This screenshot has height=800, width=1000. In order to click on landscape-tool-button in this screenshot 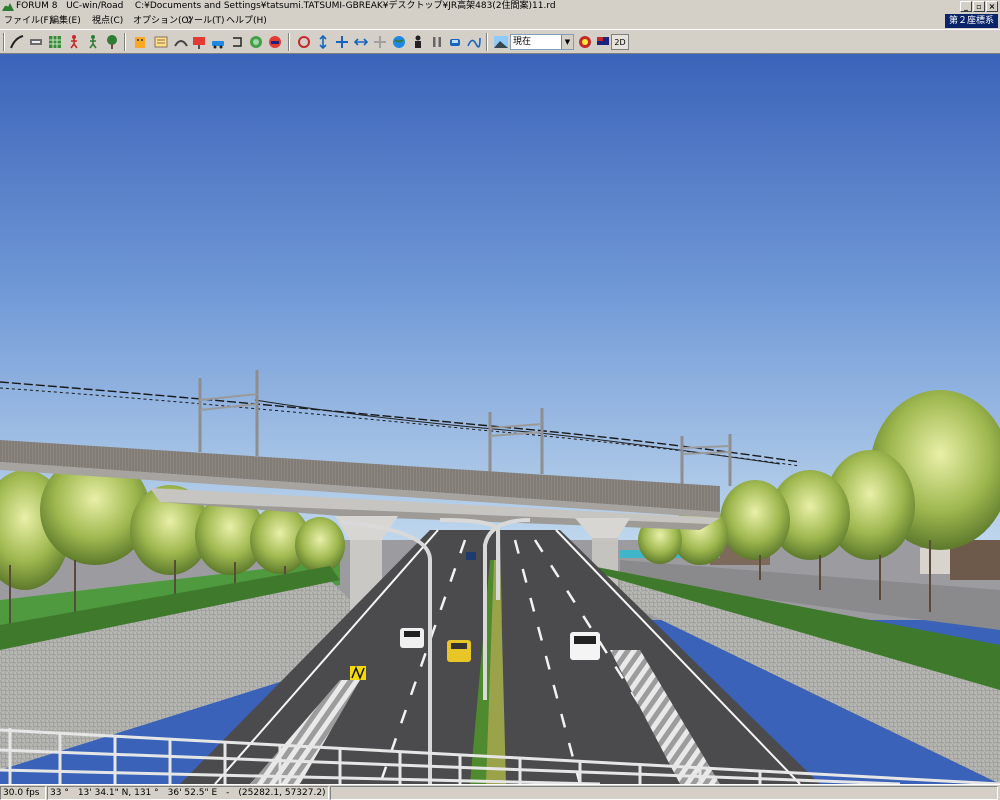, I will do `click(256, 42)`.